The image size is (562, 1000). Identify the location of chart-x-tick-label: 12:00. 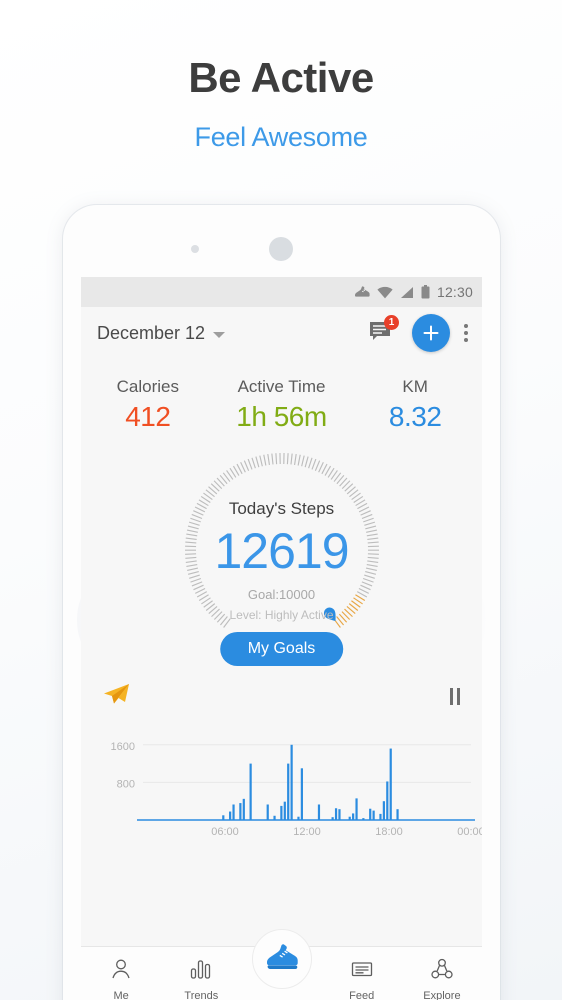
(307, 832).